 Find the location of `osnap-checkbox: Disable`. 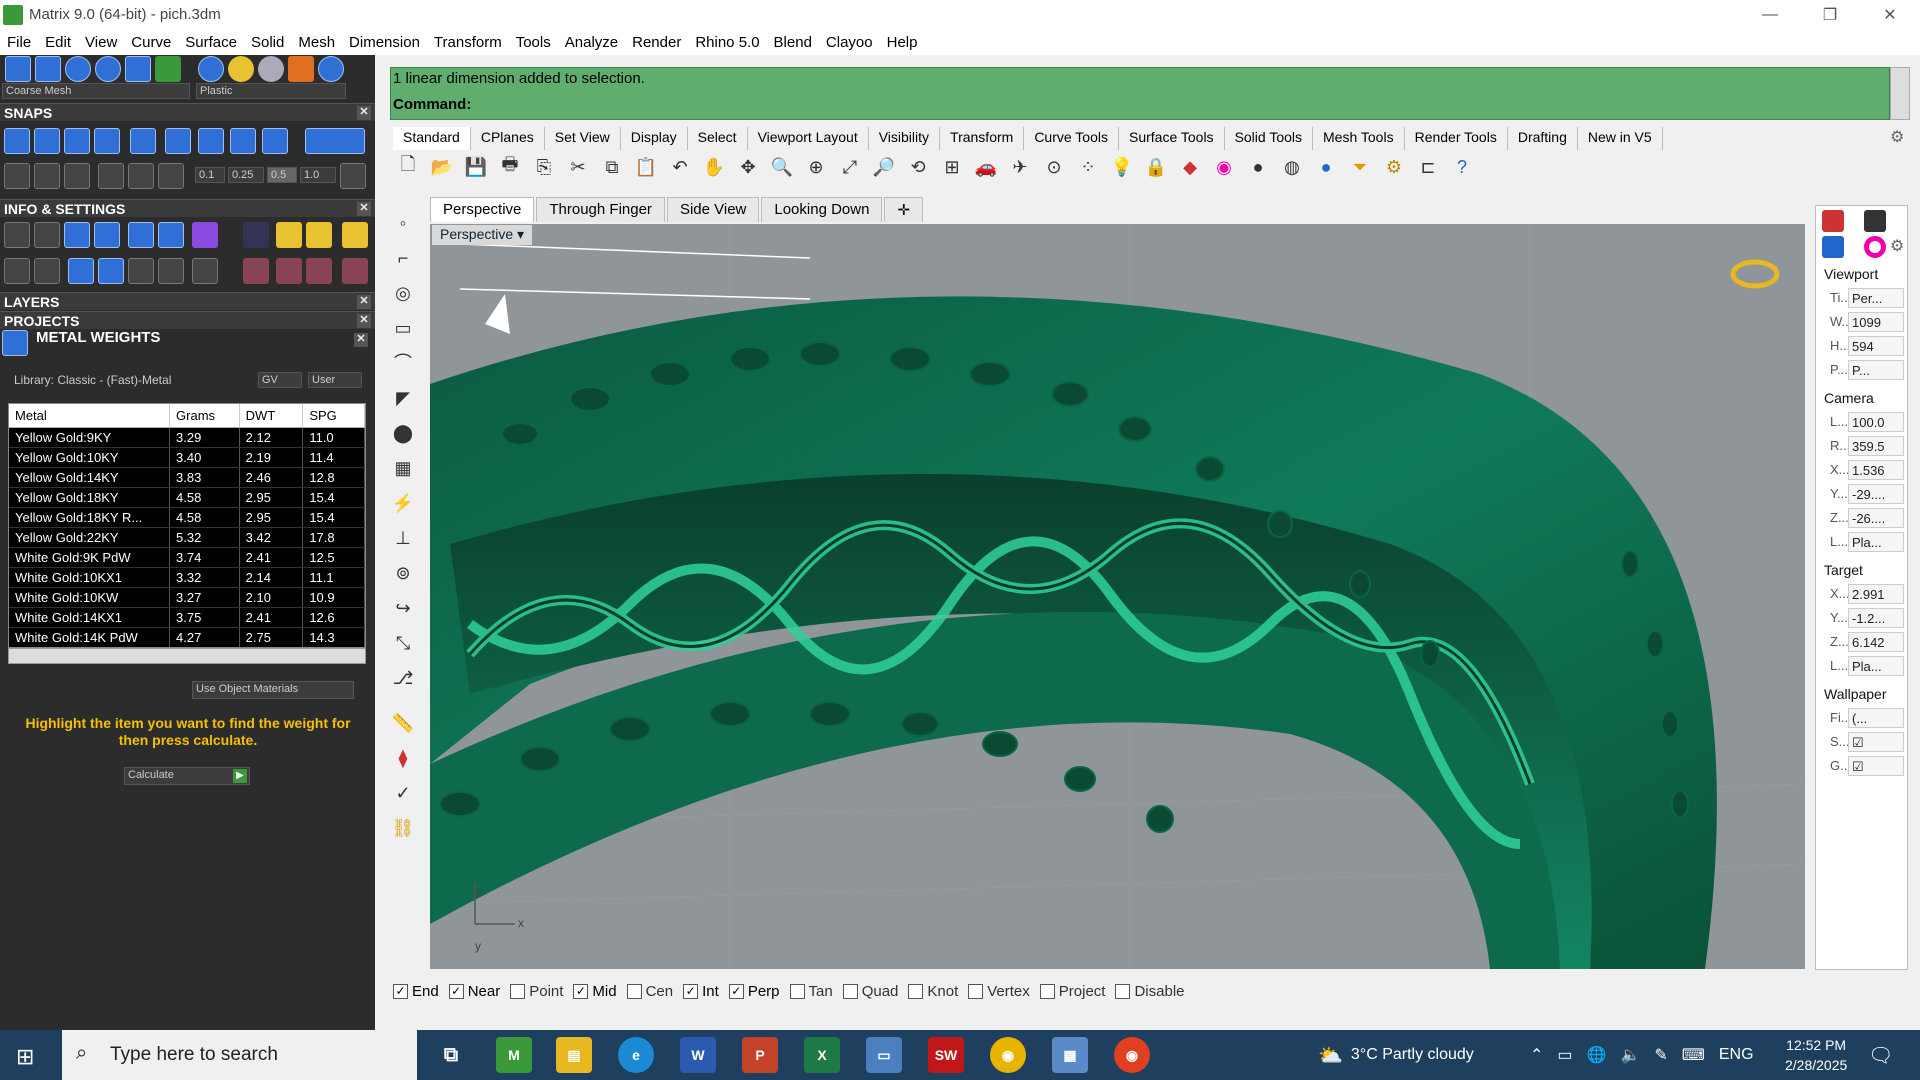

osnap-checkbox: Disable is located at coordinates (1150, 991).